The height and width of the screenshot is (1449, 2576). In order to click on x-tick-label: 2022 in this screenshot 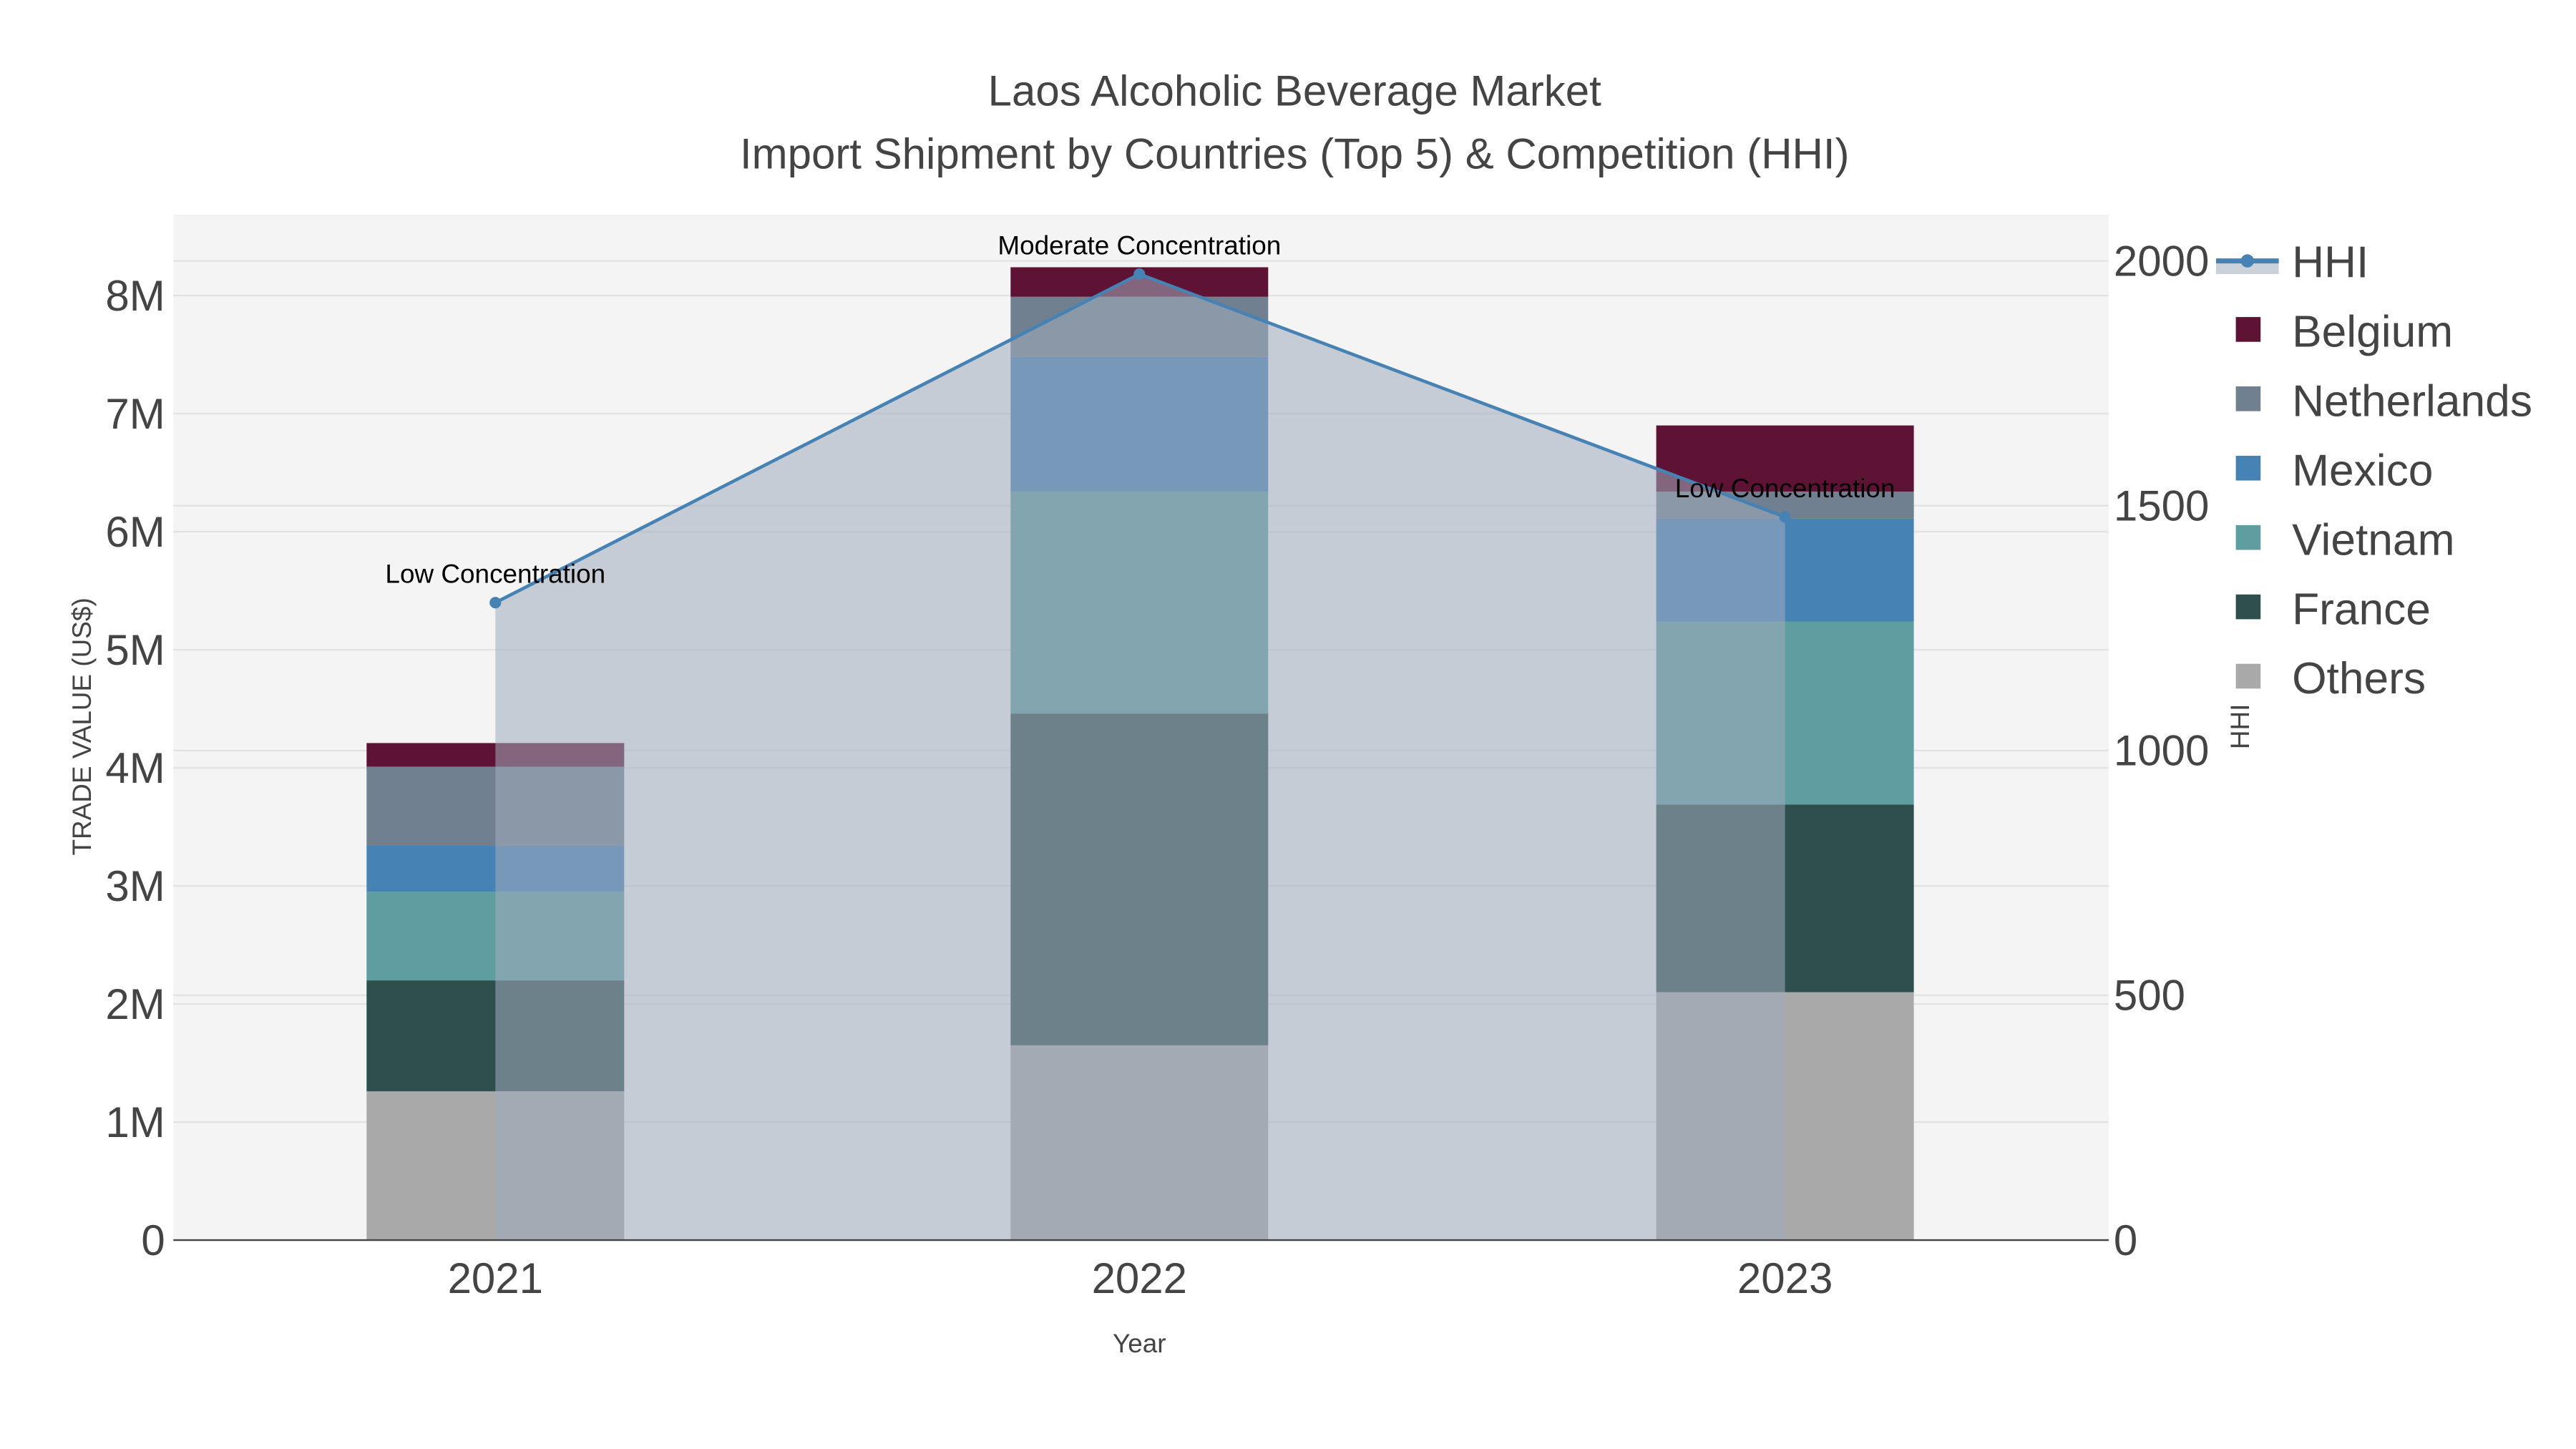, I will do `click(1139, 1278)`.